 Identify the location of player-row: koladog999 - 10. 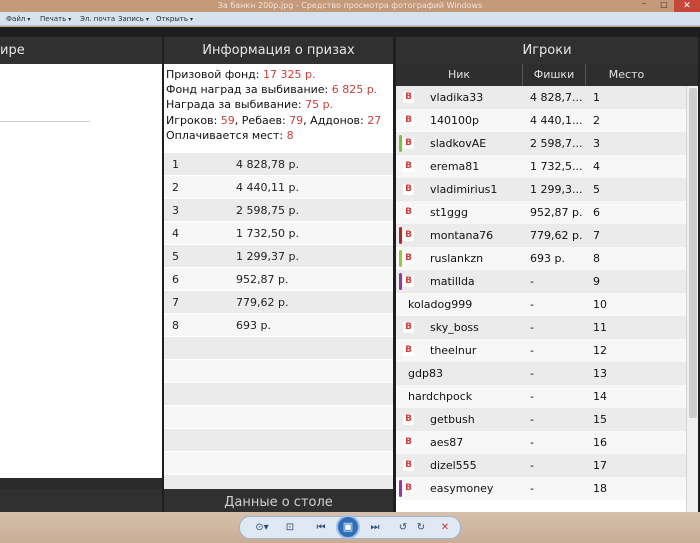
(541, 304).